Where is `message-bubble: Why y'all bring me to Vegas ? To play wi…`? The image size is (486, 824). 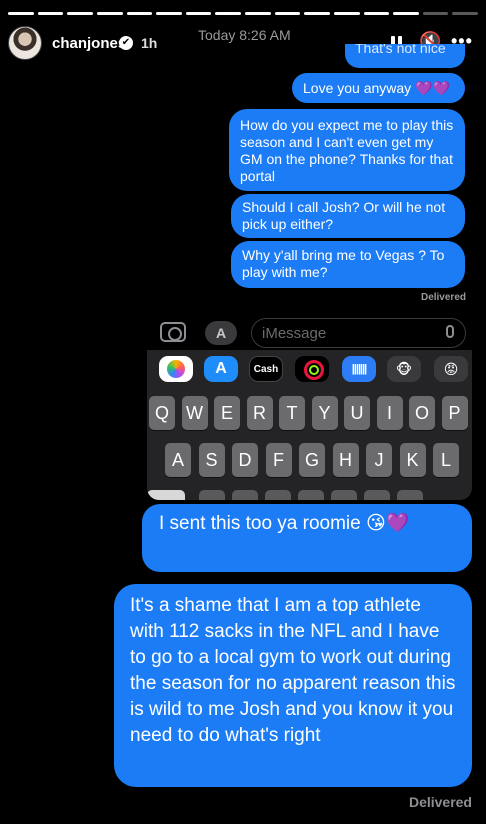
message-bubble: Why y'all bring me to Vegas ? To play wi… is located at coordinates (348, 264).